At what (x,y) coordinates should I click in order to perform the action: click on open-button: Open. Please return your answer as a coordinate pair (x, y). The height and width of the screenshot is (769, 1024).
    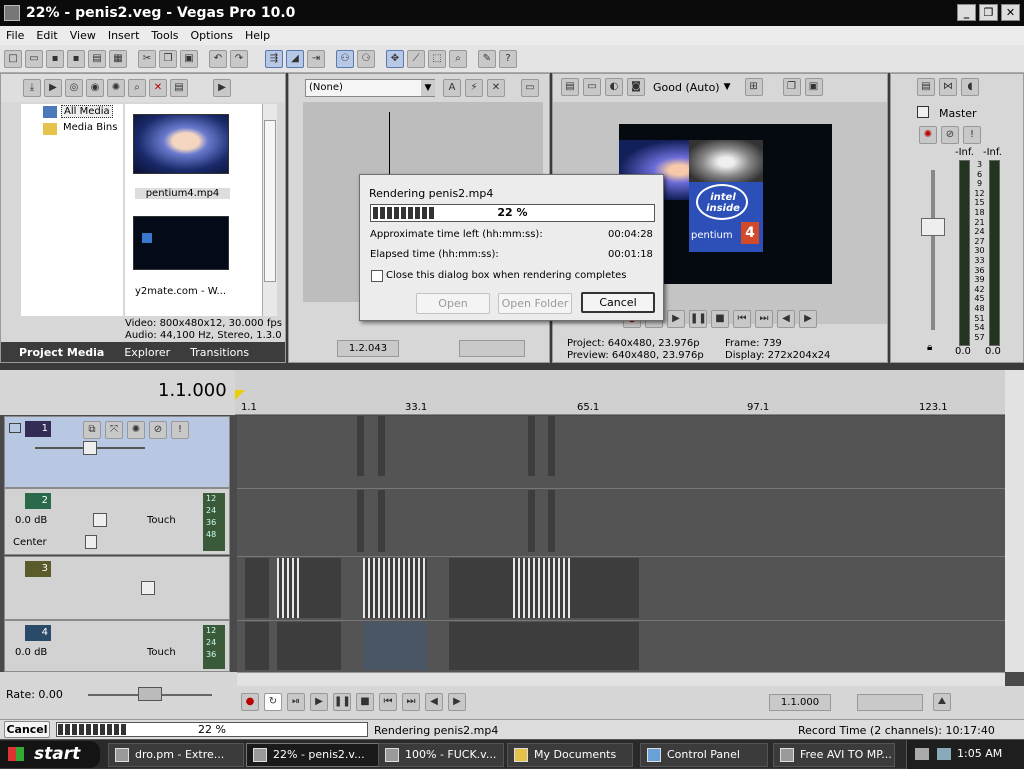
    Looking at the image, I should click on (453, 303).